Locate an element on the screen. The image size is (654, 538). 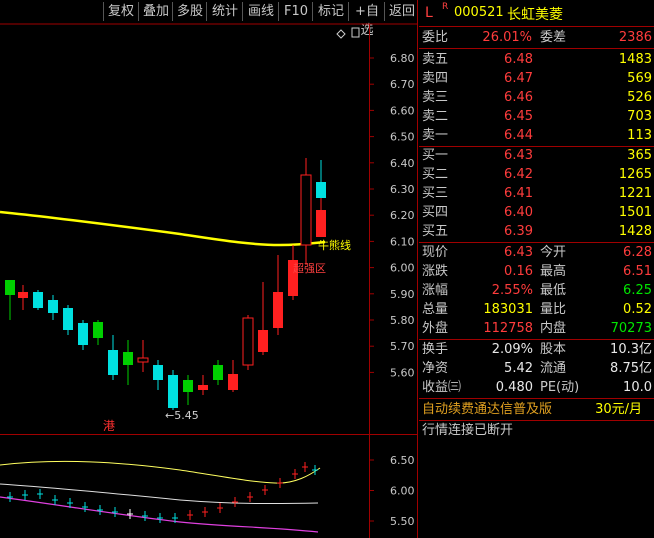
weicha-label: 委差 is located at coordinates (553, 37).